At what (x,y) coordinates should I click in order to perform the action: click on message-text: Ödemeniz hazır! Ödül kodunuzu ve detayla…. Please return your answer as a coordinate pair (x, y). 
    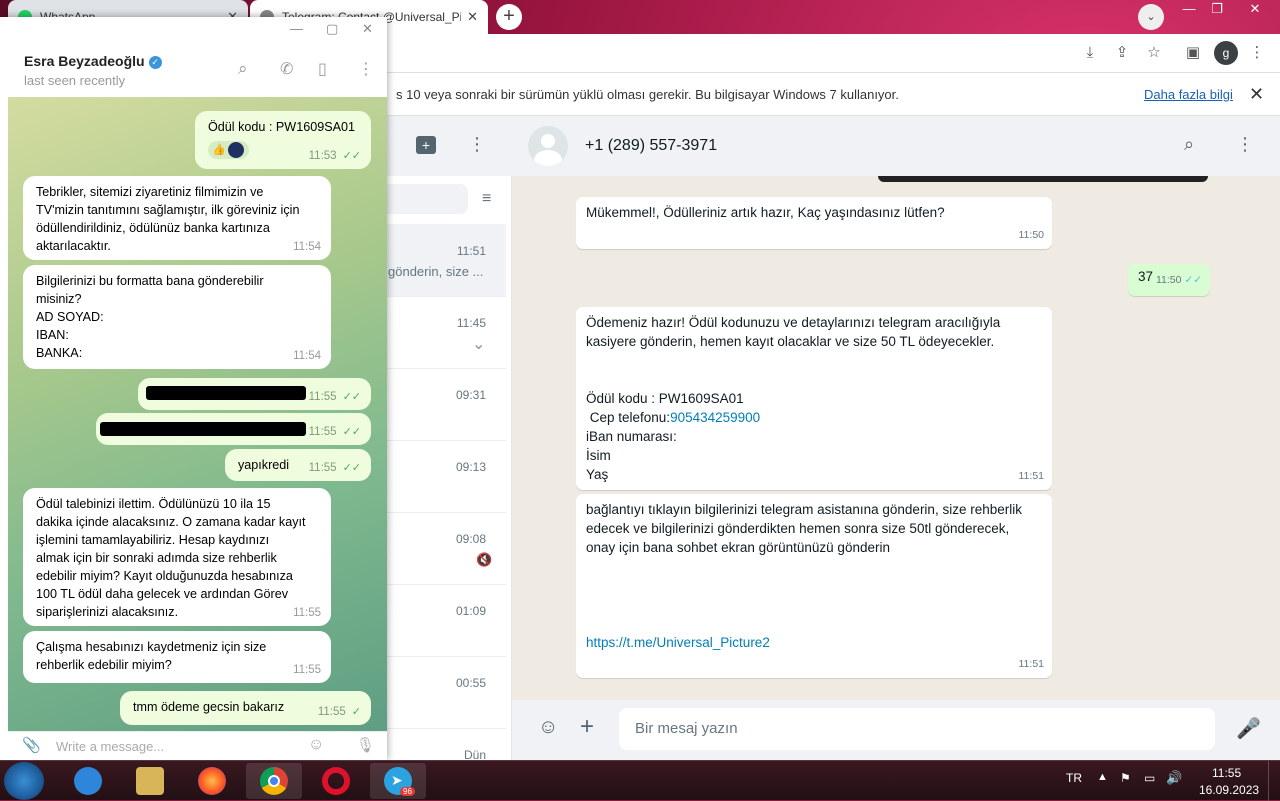
    Looking at the image, I should click on (793, 322).